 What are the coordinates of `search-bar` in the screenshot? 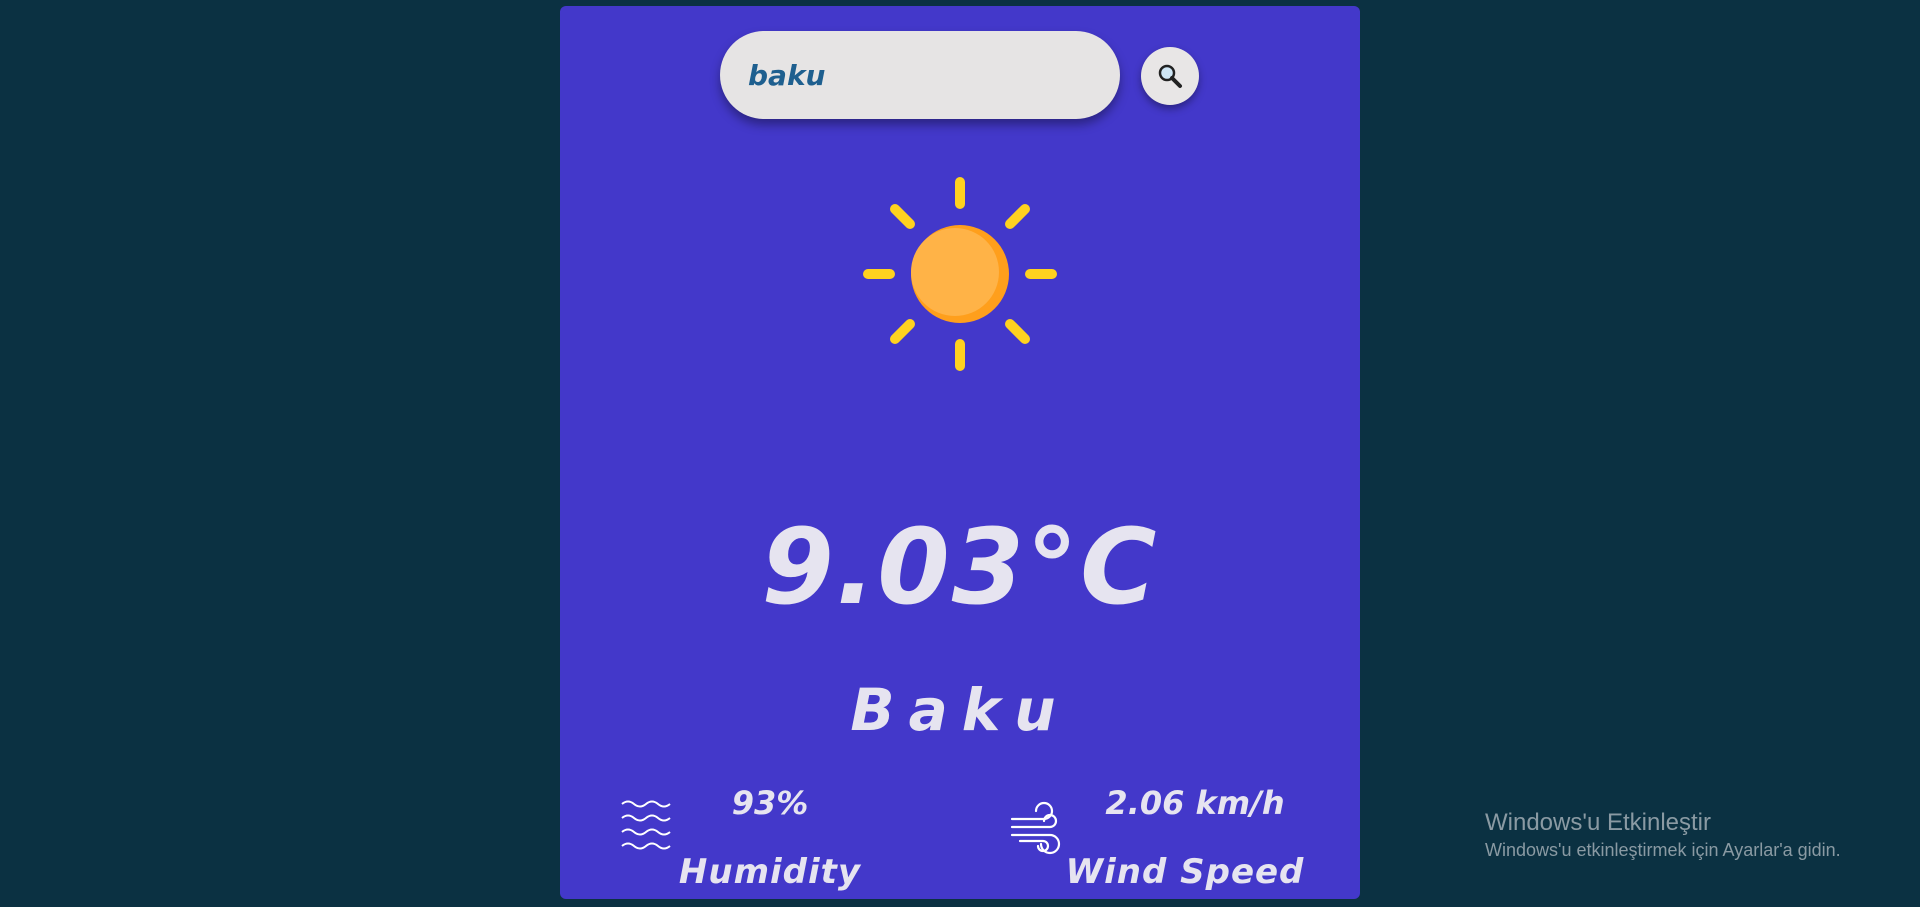 It's located at (920, 75).